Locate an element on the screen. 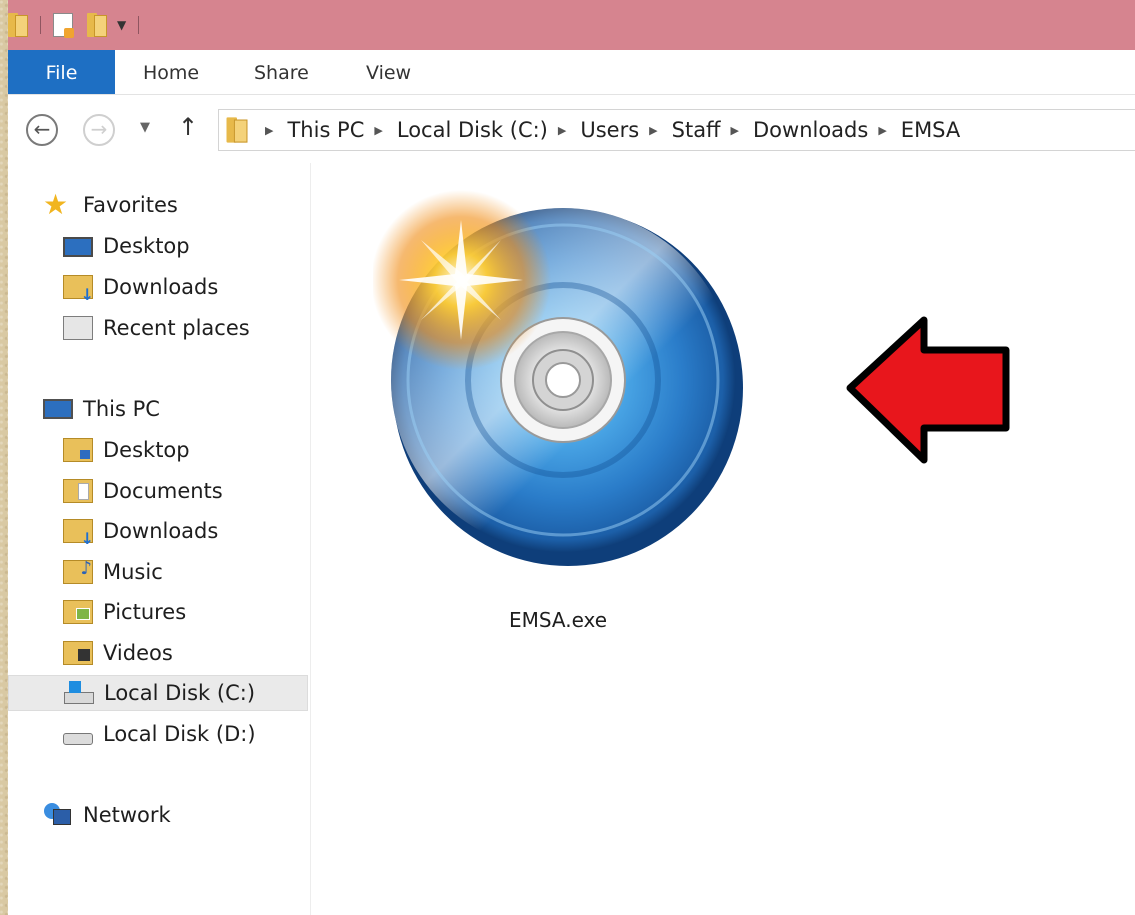 The width and height of the screenshot is (1135, 915). desktop-folder-icon is located at coordinates (78, 450).